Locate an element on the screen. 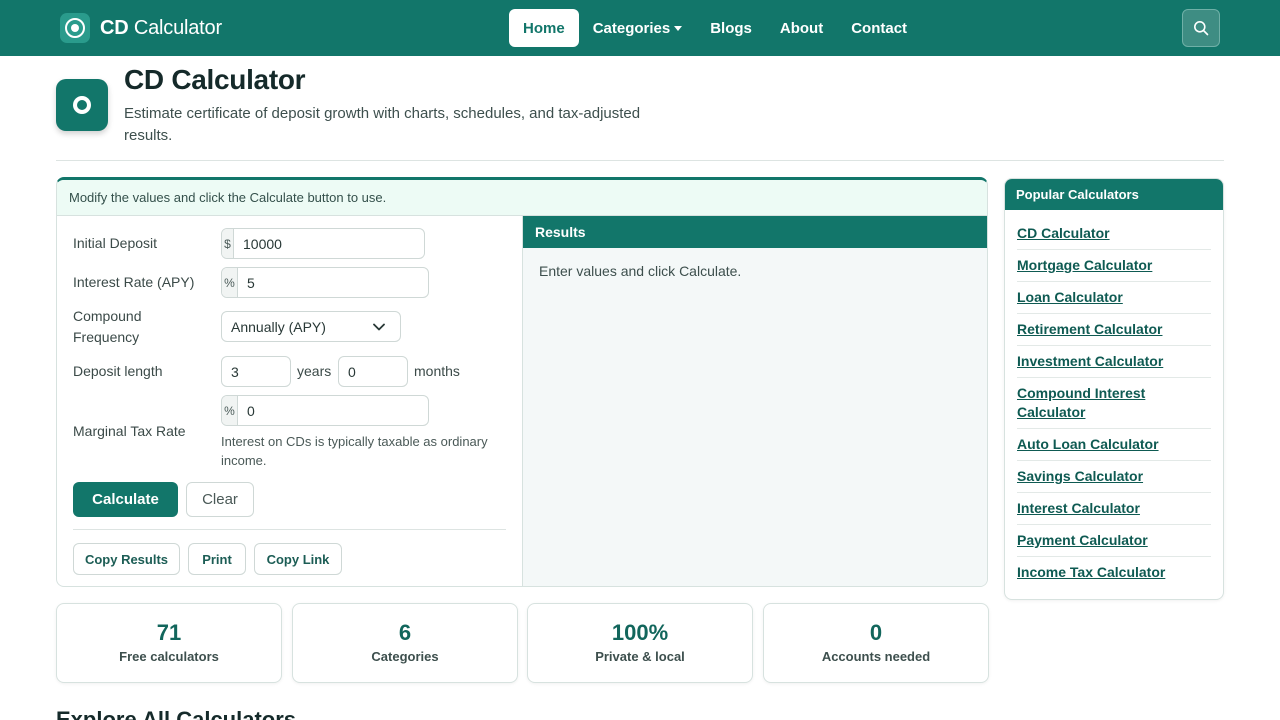 The image size is (1280, 720). page-title: CD Calculator is located at coordinates (215, 79).